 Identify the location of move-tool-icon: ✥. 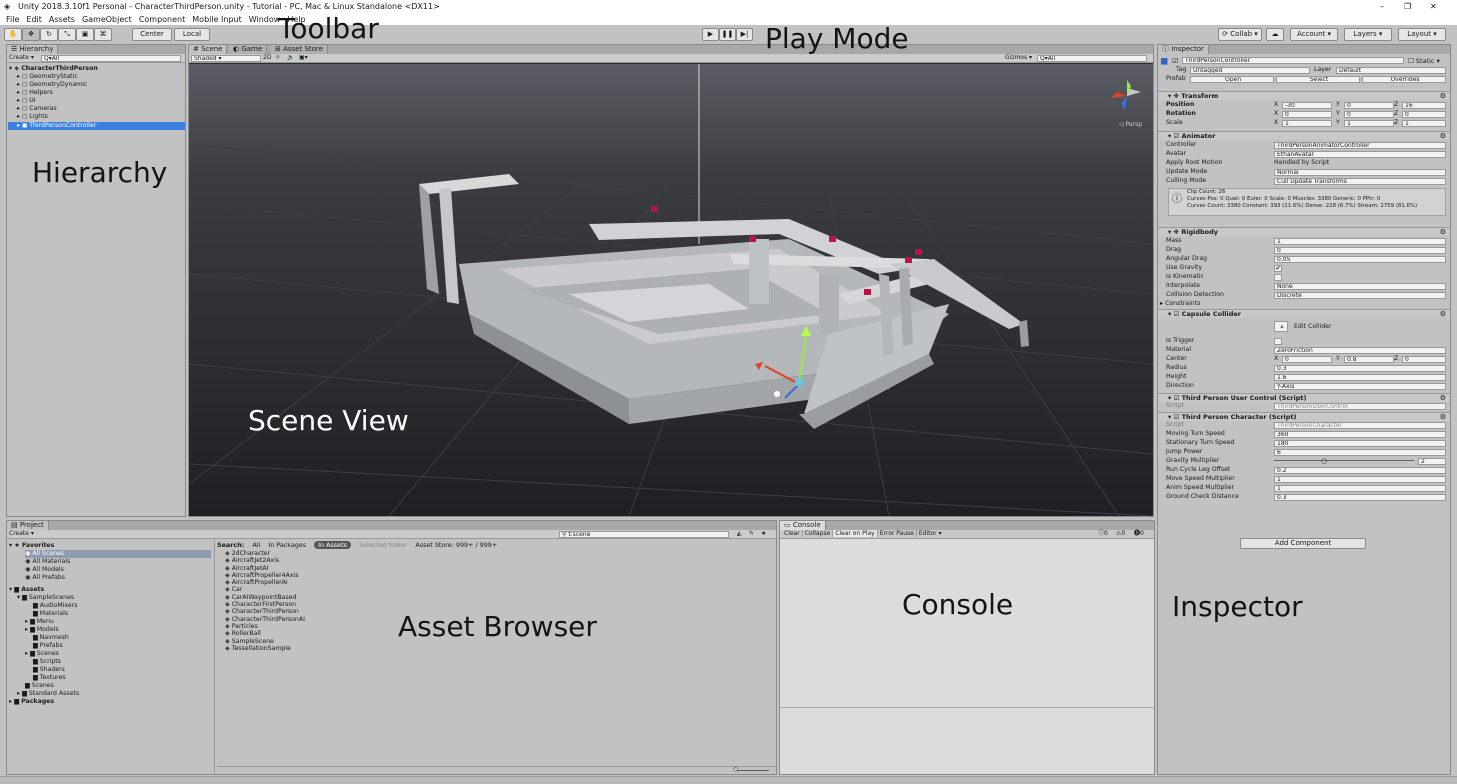
(31, 34).